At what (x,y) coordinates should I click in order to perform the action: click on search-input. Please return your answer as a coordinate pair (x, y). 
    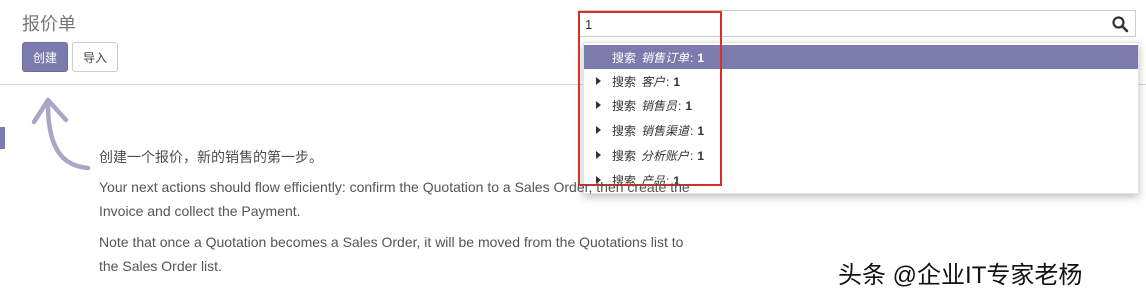
    Looking at the image, I should click on (845, 24).